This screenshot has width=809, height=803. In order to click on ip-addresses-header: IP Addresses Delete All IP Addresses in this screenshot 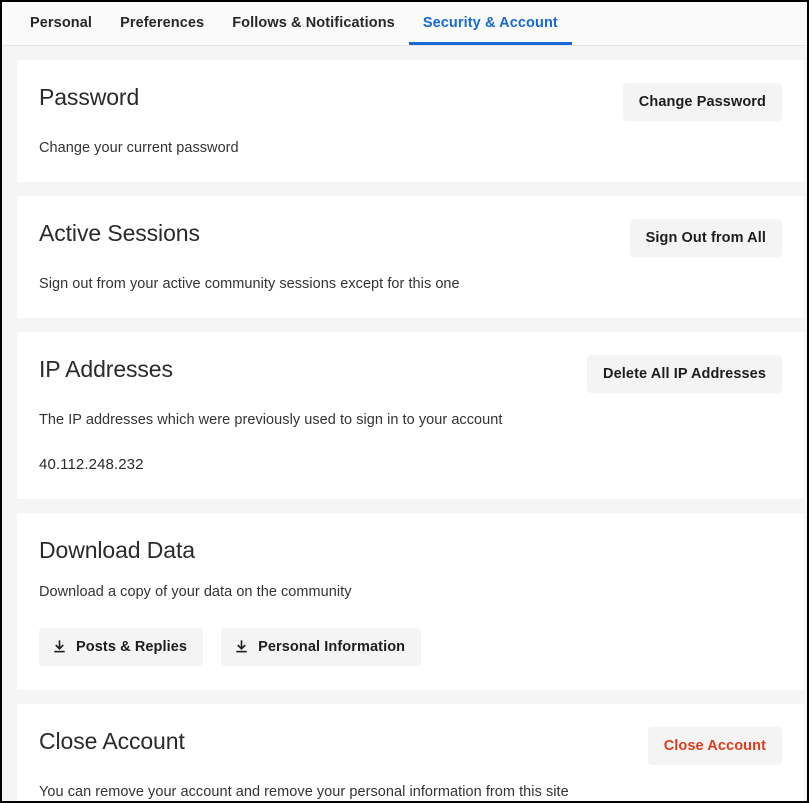, I will do `click(410, 373)`.